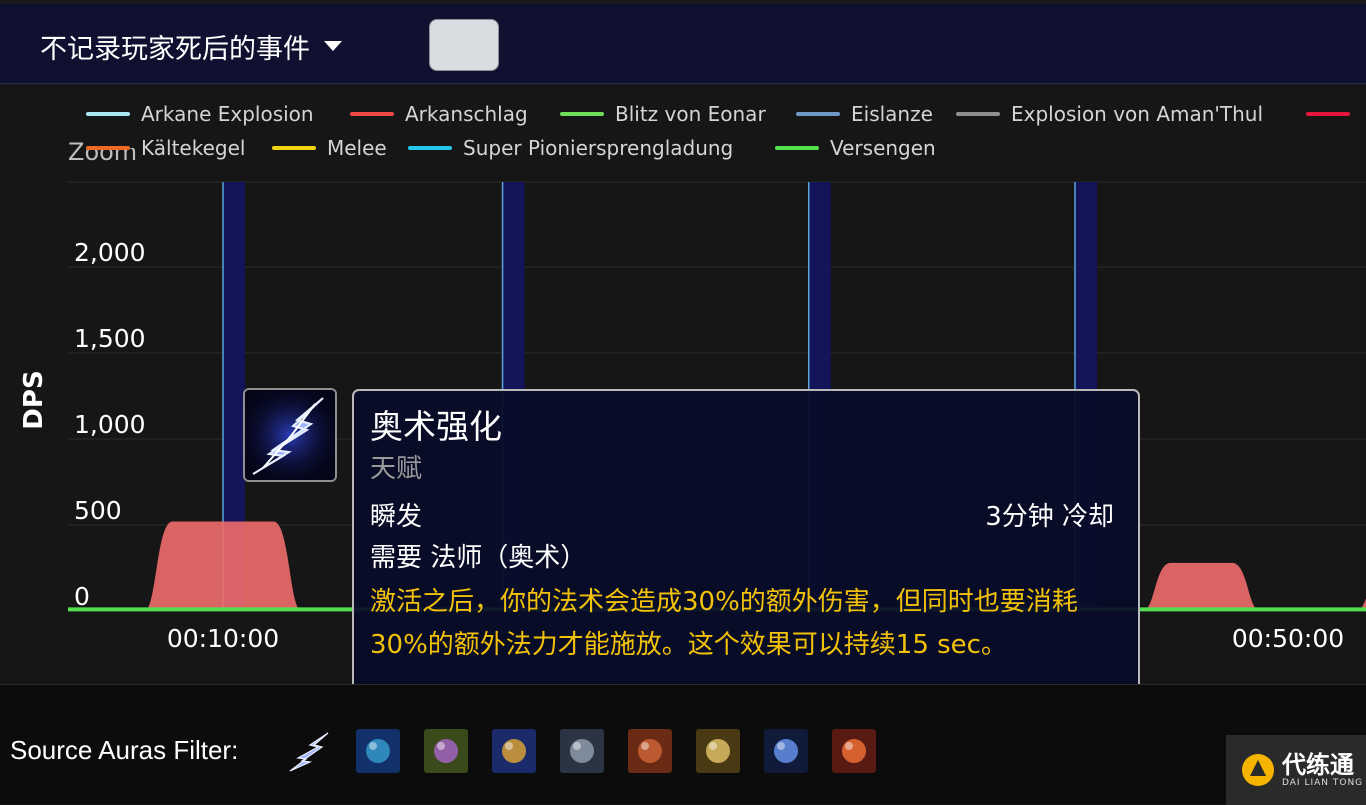 Image resolution: width=1366 pixels, height=805 pixels. I want to click on evocation-icon, so click(514, 751).